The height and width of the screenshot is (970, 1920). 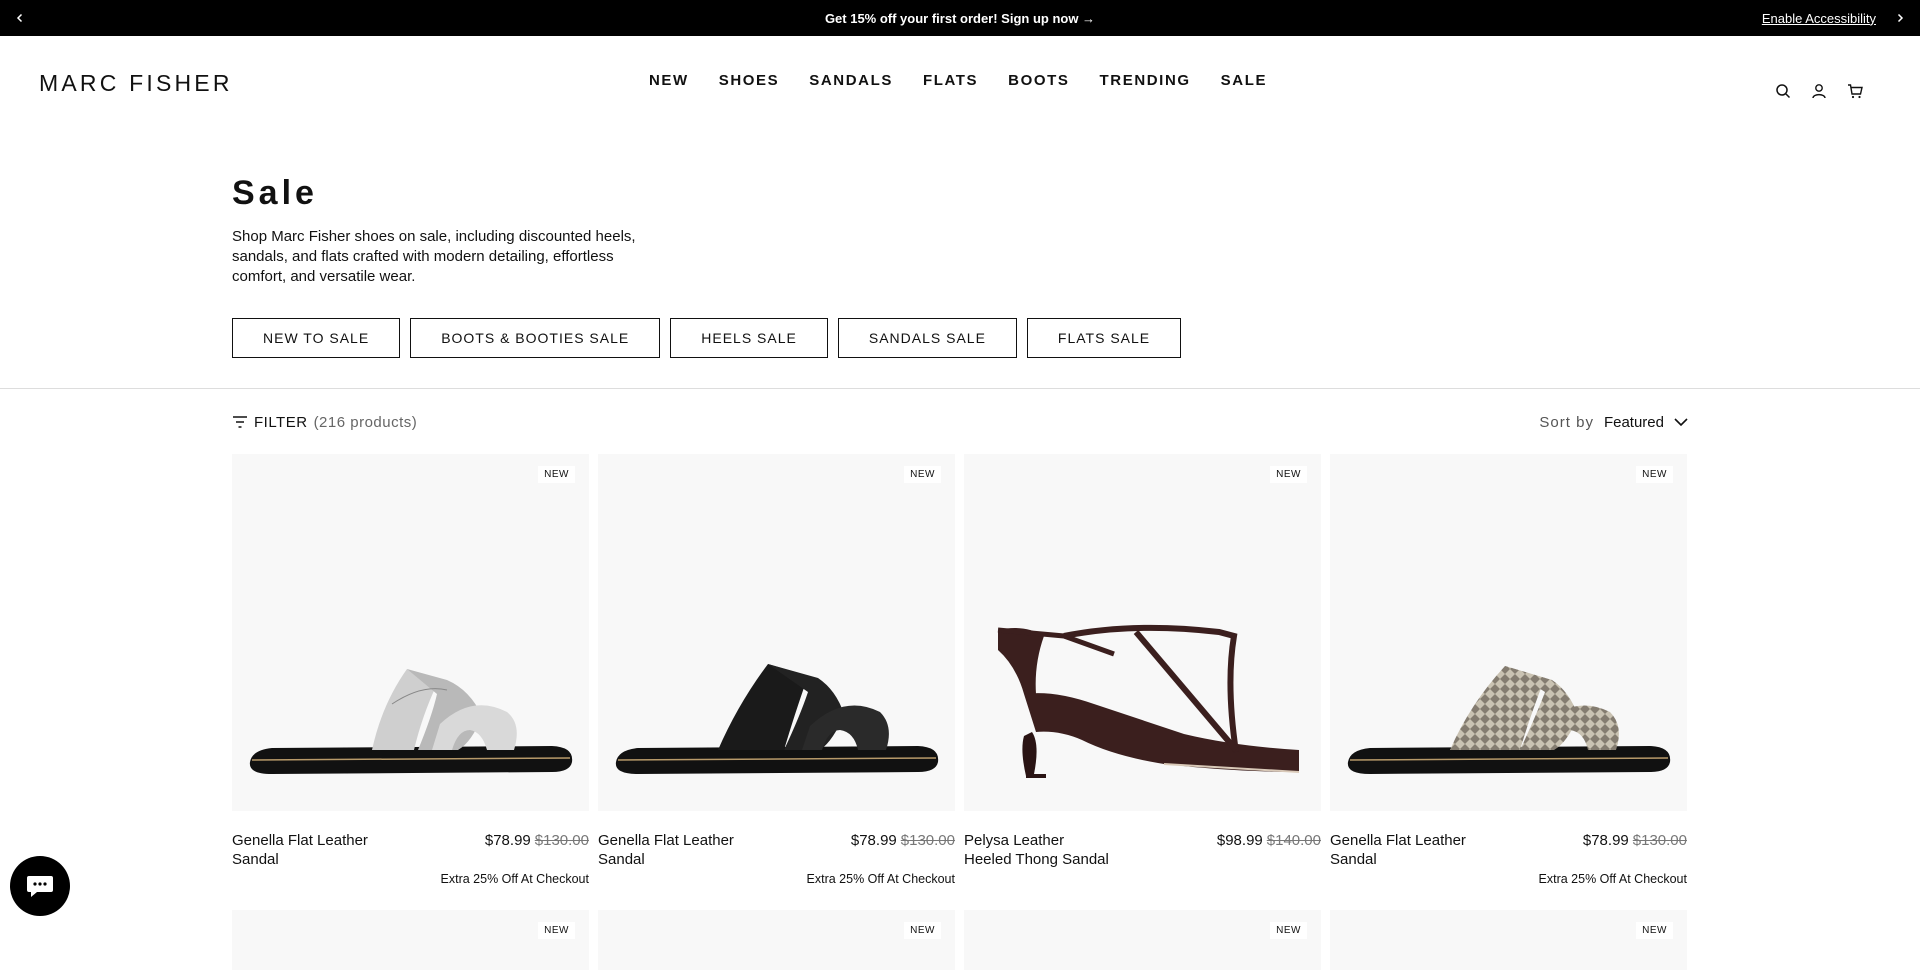 What do you see at coordinates (1038, 80) in the screenshot?
I see `nav-item-boots: BOOTS` at bounding box center [1038, 80].